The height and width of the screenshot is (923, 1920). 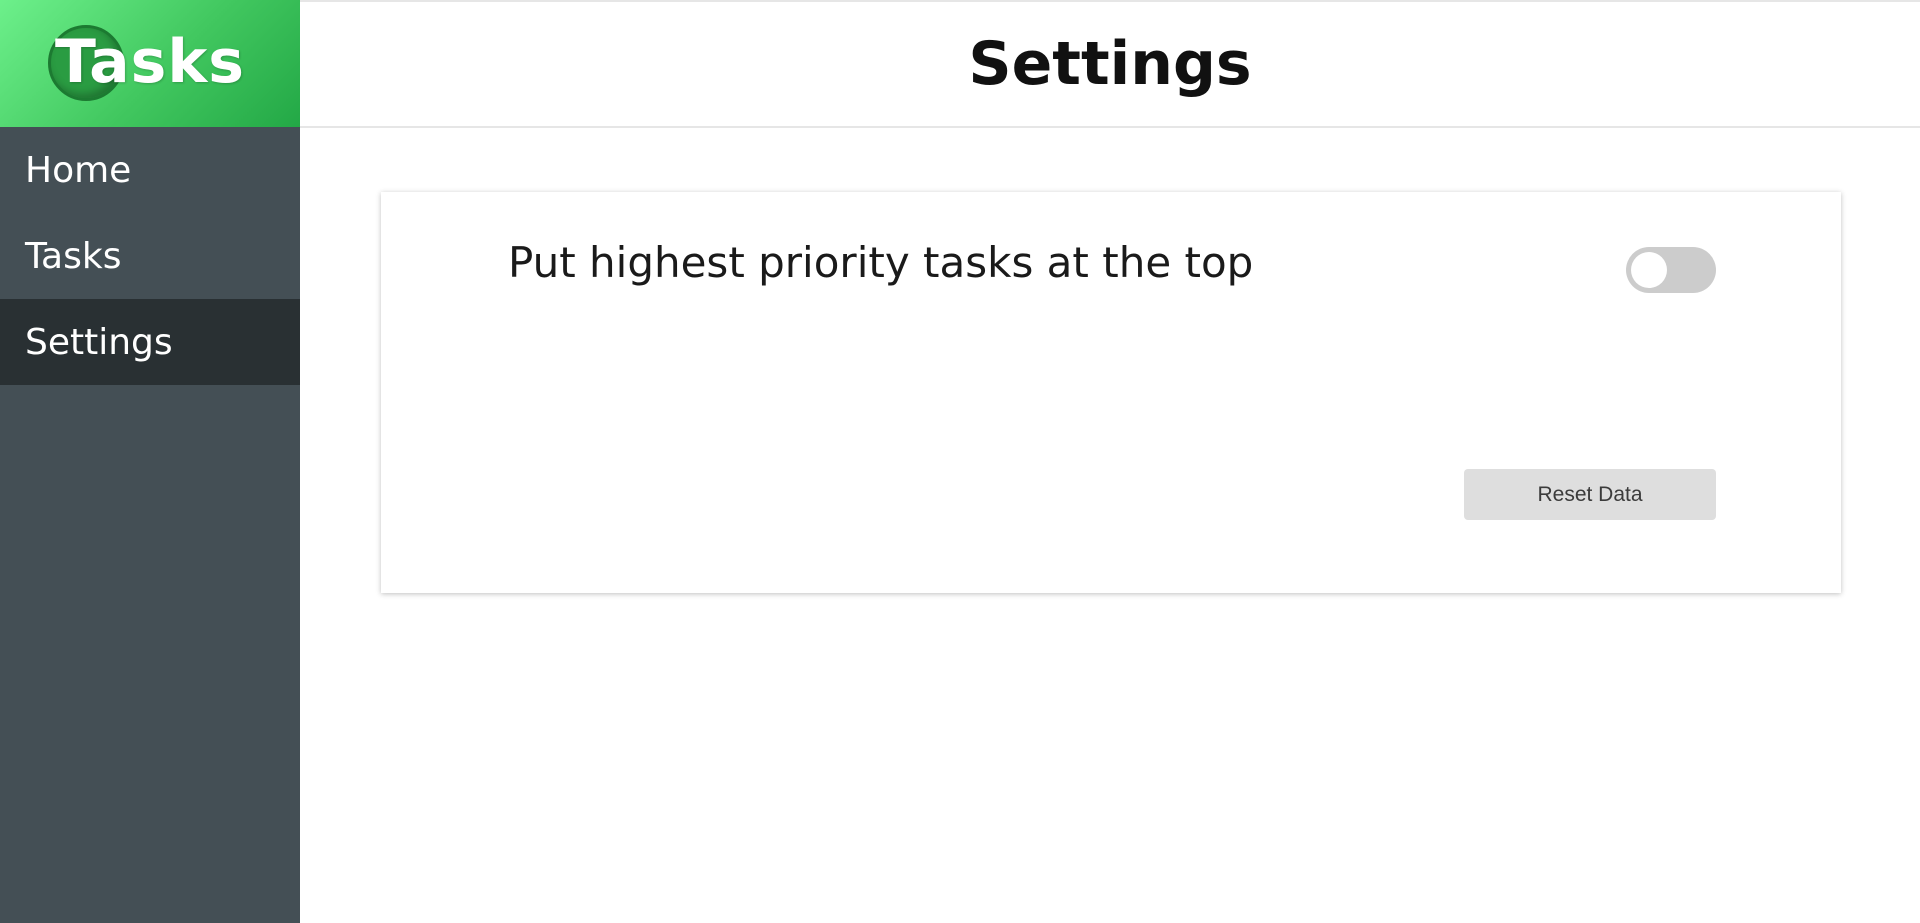 I want to click on sidebar-nav: Home Tasks Settings, so click(x=150, y=256).